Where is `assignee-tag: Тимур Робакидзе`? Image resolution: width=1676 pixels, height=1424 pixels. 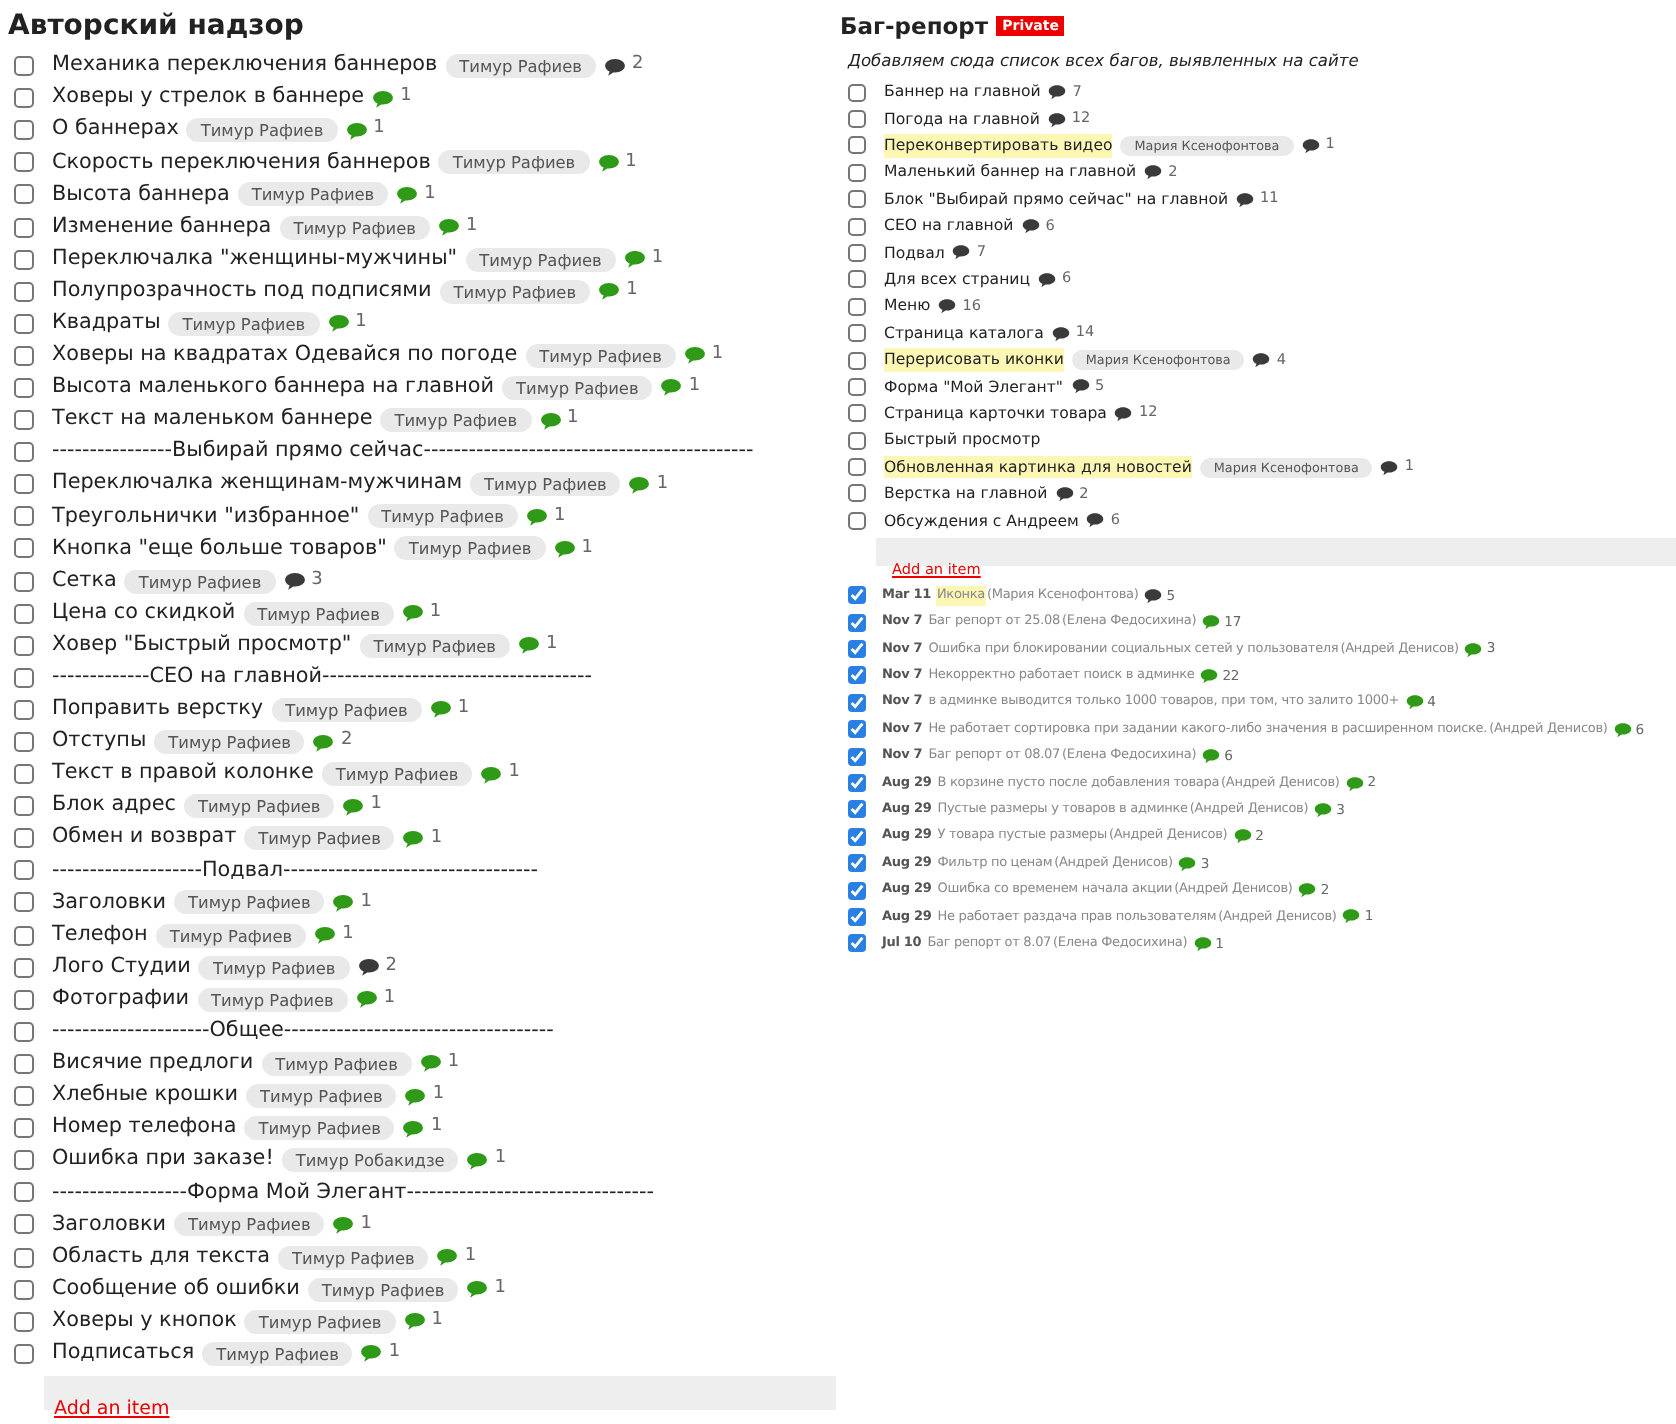
assignee-tag: Тимур Робакидзе is located at coordinates (370, 1160).